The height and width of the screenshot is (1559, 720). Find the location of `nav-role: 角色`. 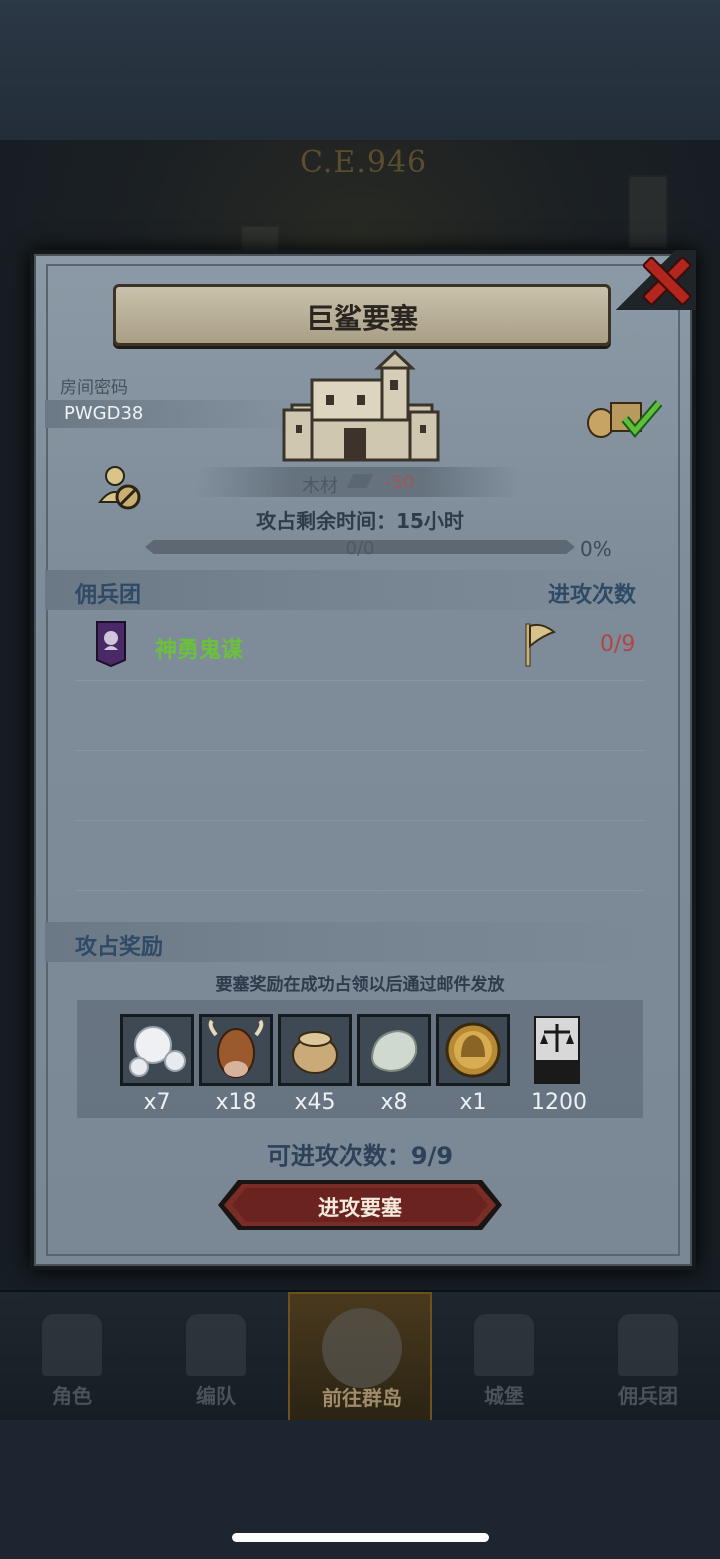

nav-role: 角色 is located at coordinates (72, 1357).